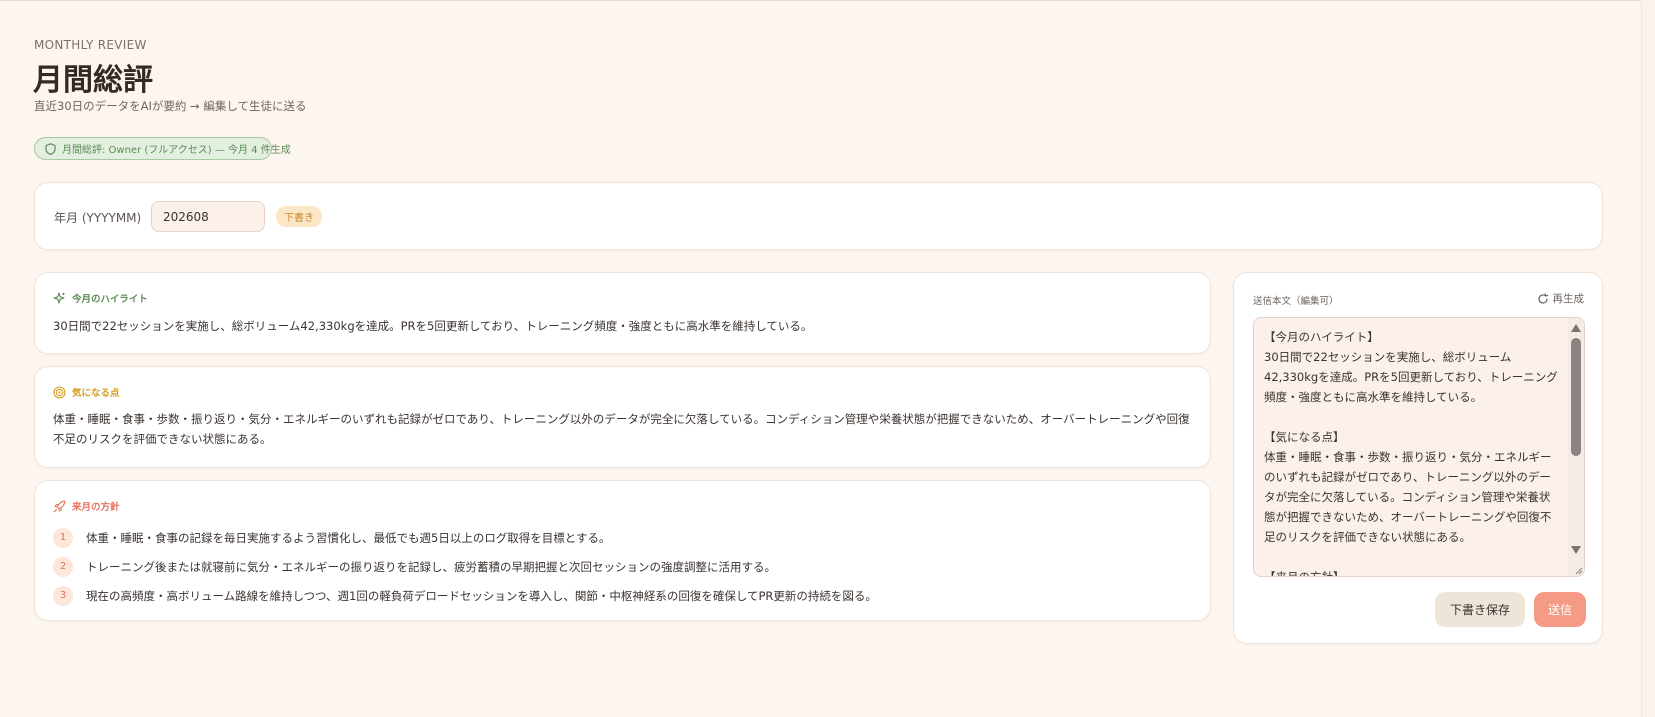 Image resolution: width=1655 pixels, height=717 pixels. Describe the element at coordinates (50, 148) in the screenshot. I see `shield-icon` at that location.